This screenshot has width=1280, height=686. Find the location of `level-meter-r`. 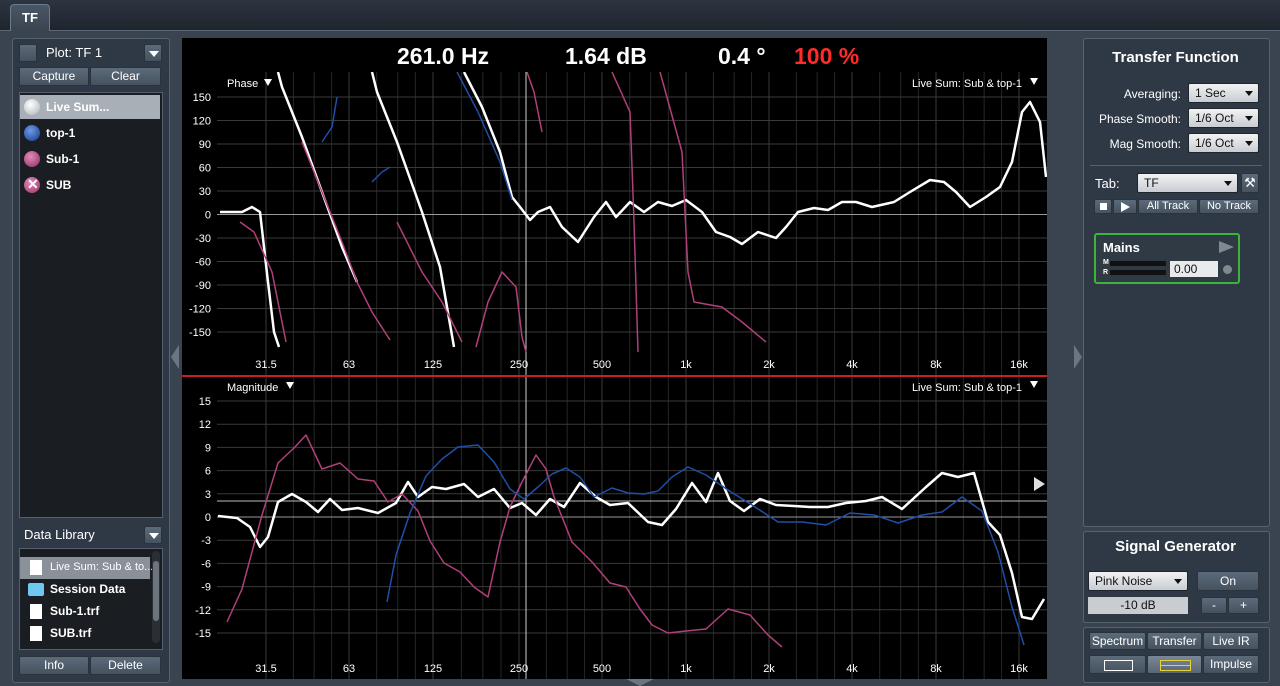

level-meter-r is located at coordinates (1138, 272).